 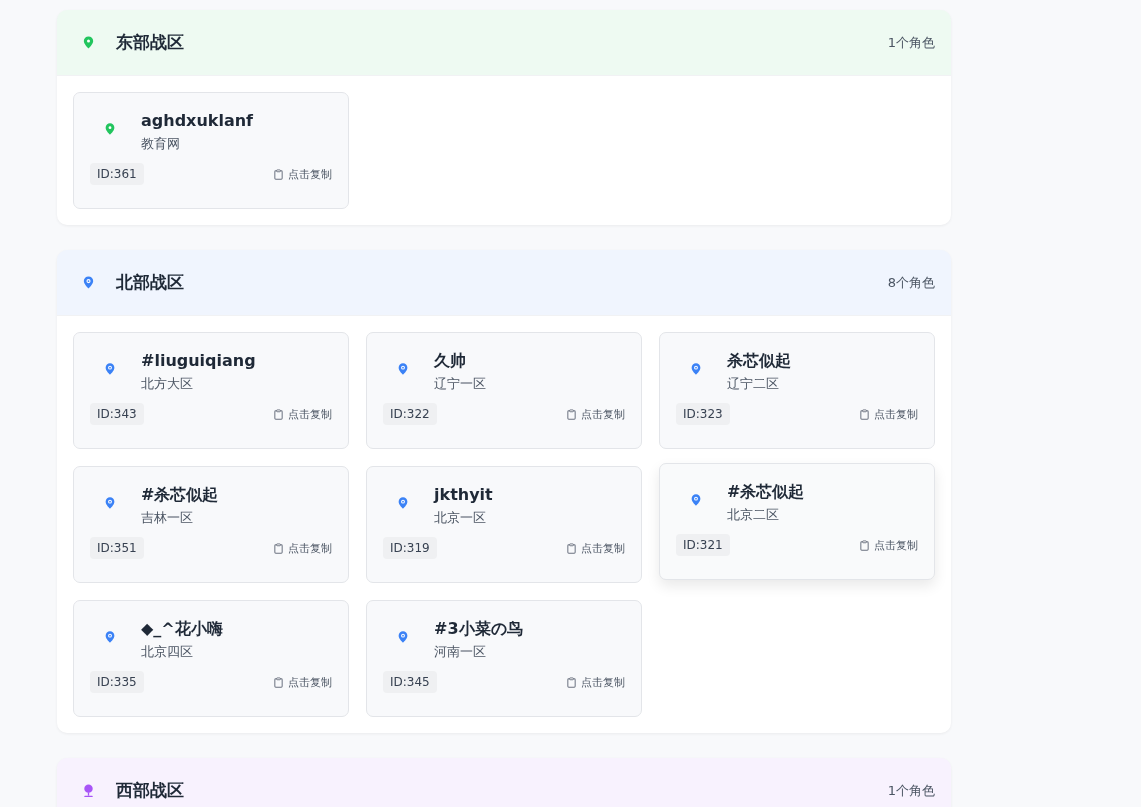 What do you see at coordinates (150, 282) in the screenshot?
I see `region-title: 北部战区` at bounding box center [150, 282].